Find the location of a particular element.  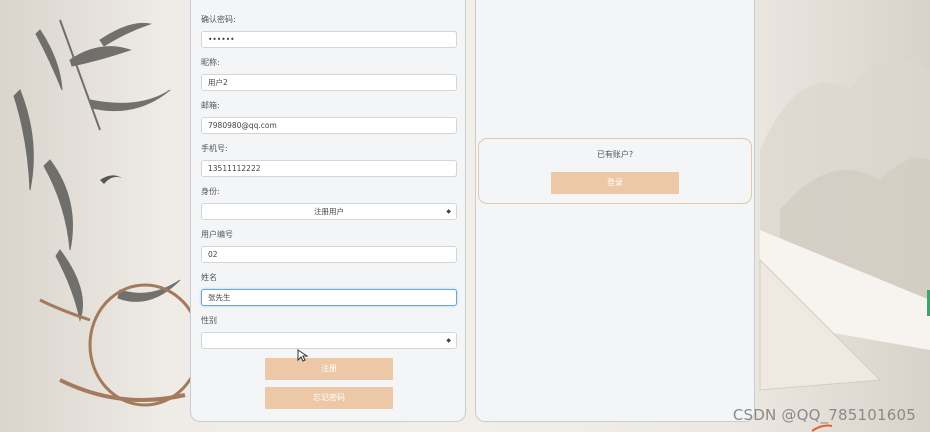

phone-label: 手机号: is located at coordinates (214, 148).